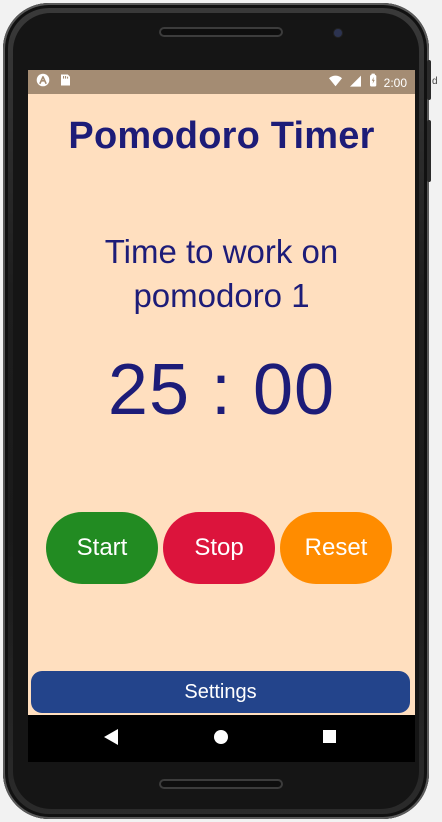 The image size is (442, 822). I want to click on status-right: 2:00, so click(367, 83).